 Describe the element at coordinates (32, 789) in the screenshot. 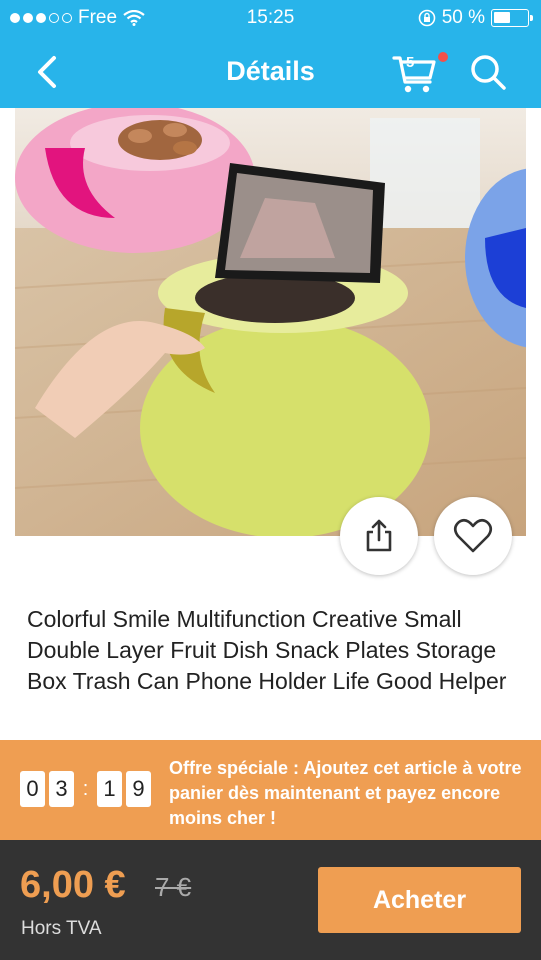

I see `timer-digit: 0` at that location.